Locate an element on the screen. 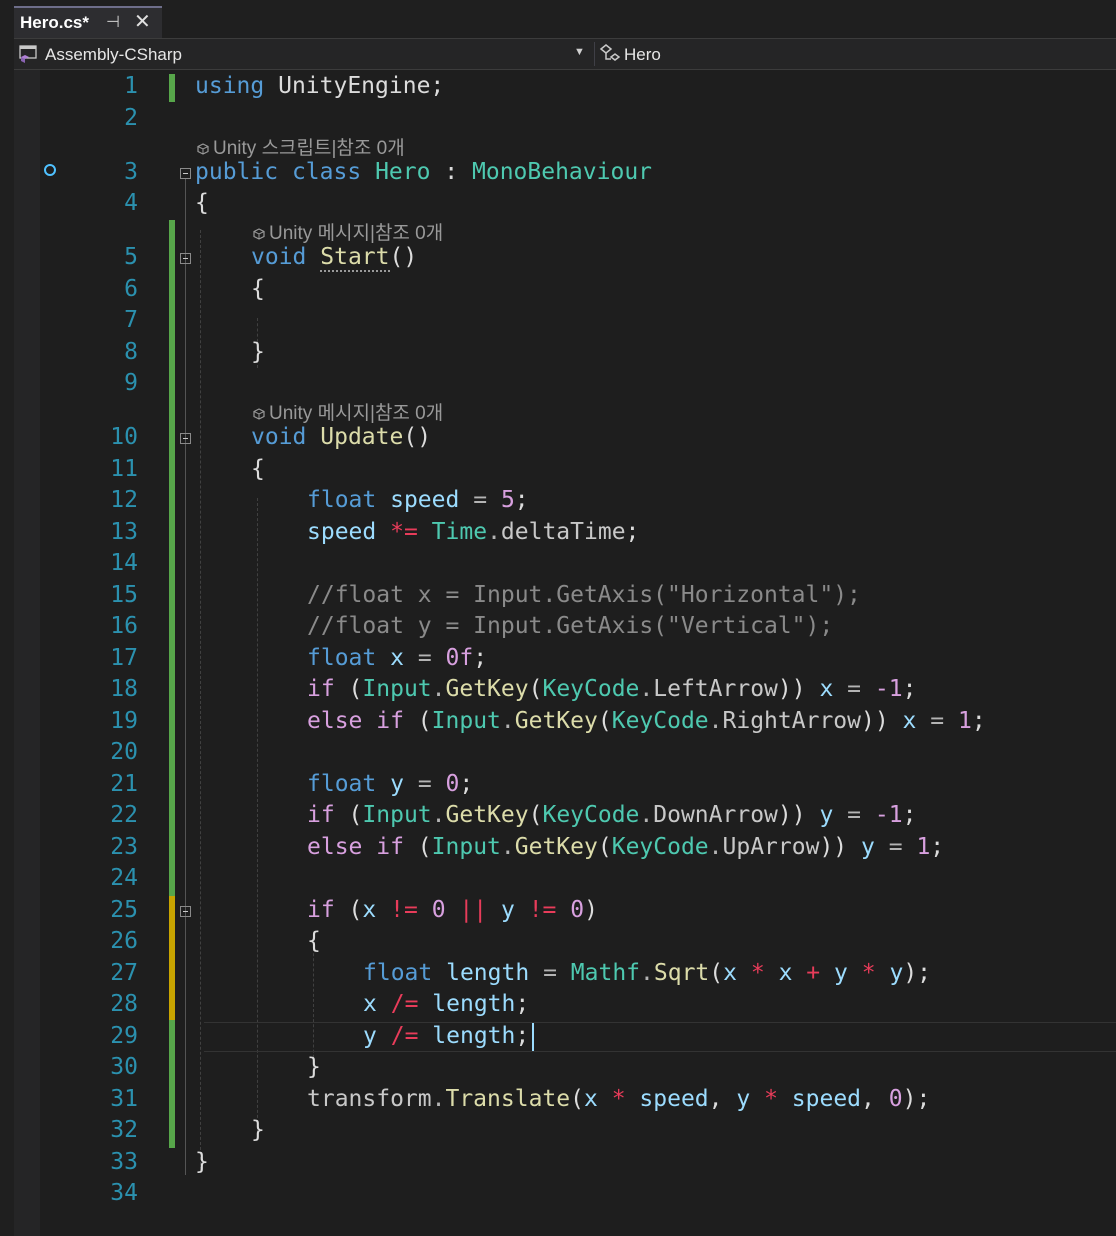 The height and width of the screenshot is (1236, 1116). line-number: 18 is located at coordinates (124, 689).